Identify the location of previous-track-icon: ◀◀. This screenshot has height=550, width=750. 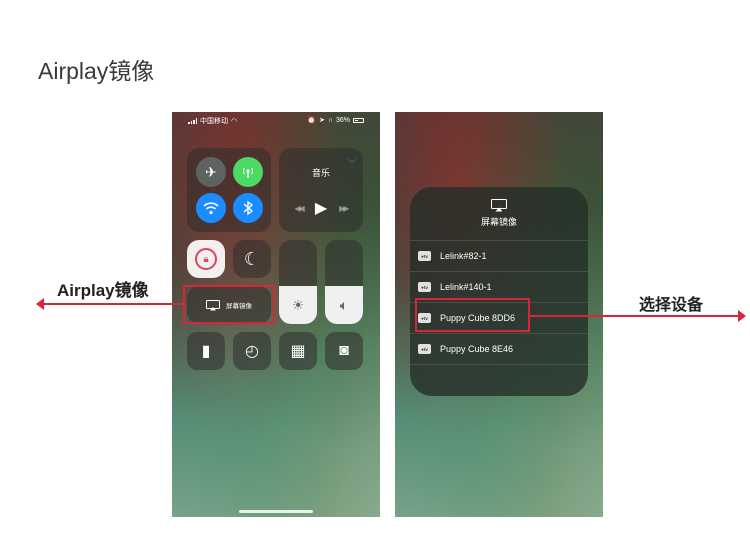
(300, 208).